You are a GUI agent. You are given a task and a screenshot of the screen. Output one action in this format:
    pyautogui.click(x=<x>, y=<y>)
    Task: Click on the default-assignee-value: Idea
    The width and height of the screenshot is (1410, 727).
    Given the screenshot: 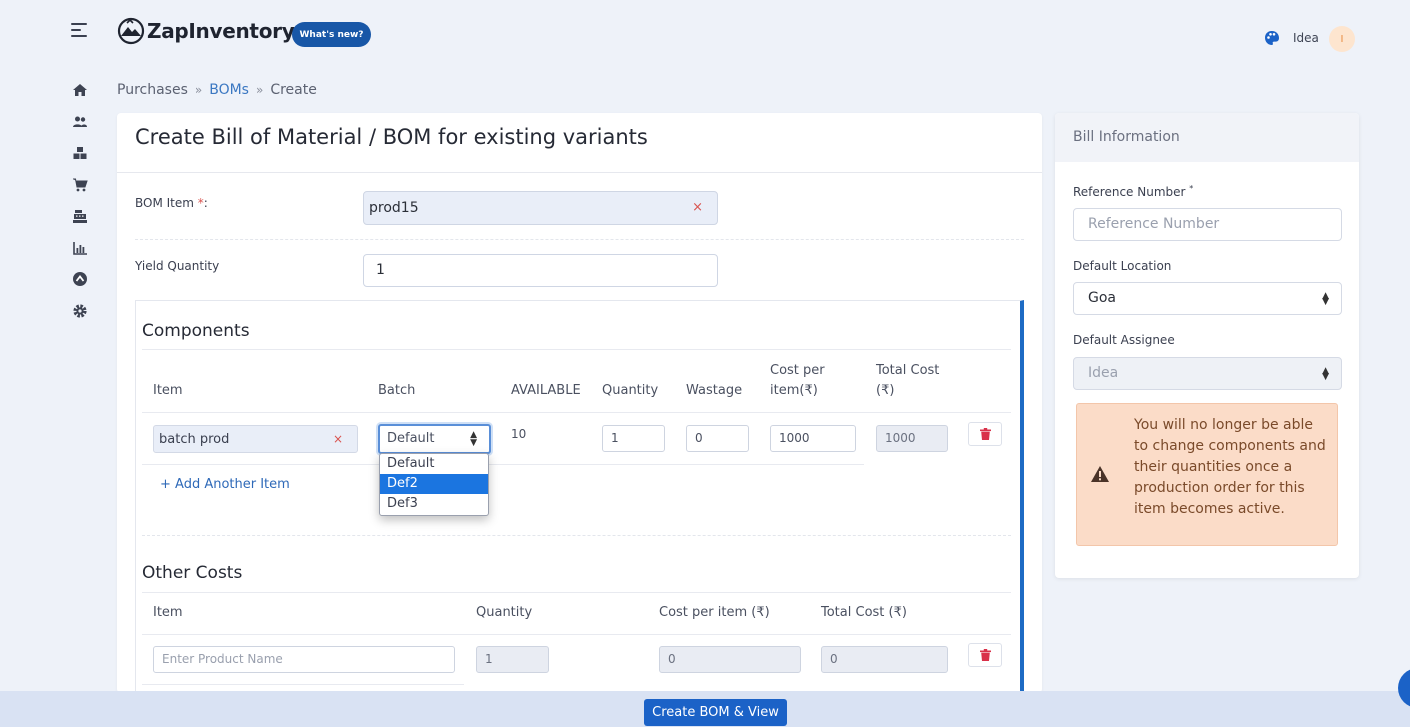 What is the action you would take?
    pyautogui.click(x=1103, y=373)
    